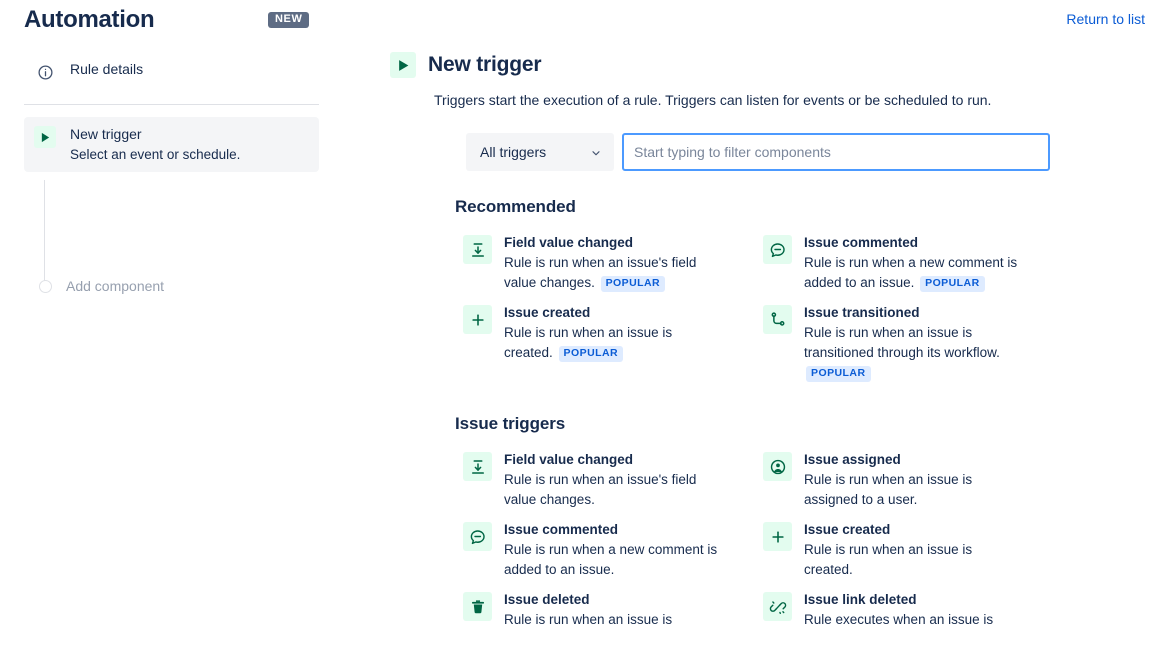  I want to click on main-title: New trigger, so click(485, 64).